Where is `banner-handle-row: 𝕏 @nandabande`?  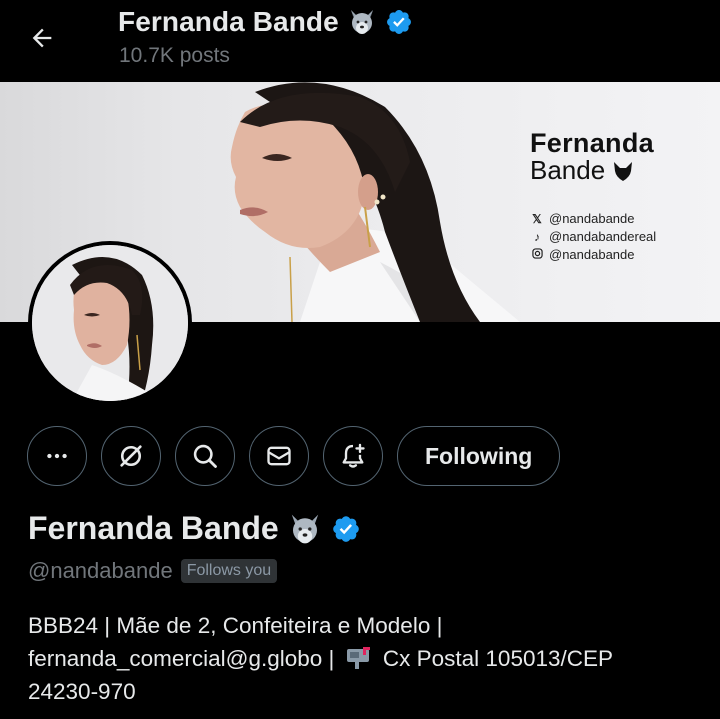
banner-handle-row: 𝕏 @nandabande is located at coordinates (593, 219).